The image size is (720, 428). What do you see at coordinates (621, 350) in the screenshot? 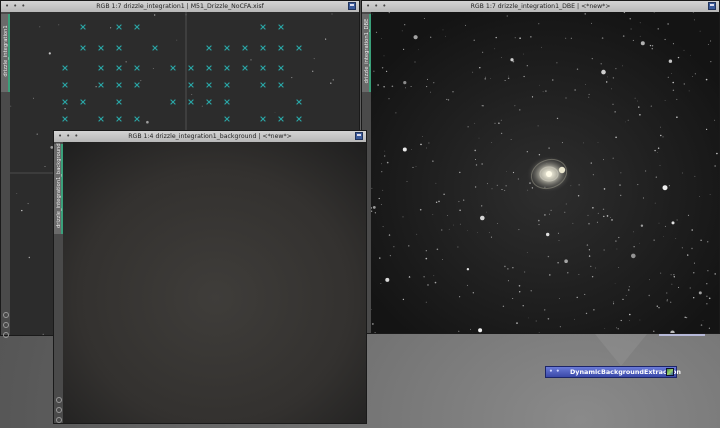
I see `process-icon-shadow` at bounding box center [621, 350].